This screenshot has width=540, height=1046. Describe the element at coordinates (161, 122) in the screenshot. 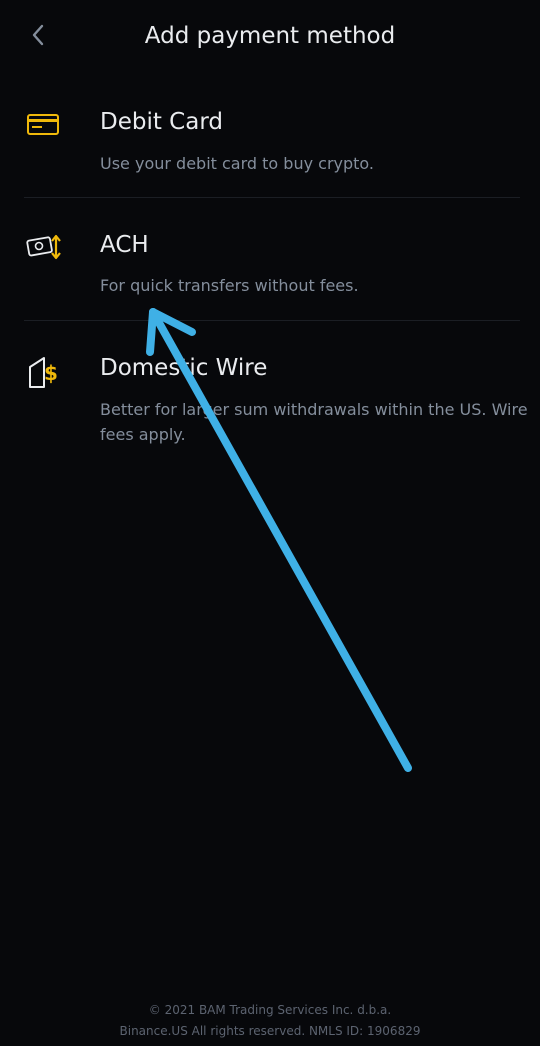

I see `method-name: Debit Card` at that location.